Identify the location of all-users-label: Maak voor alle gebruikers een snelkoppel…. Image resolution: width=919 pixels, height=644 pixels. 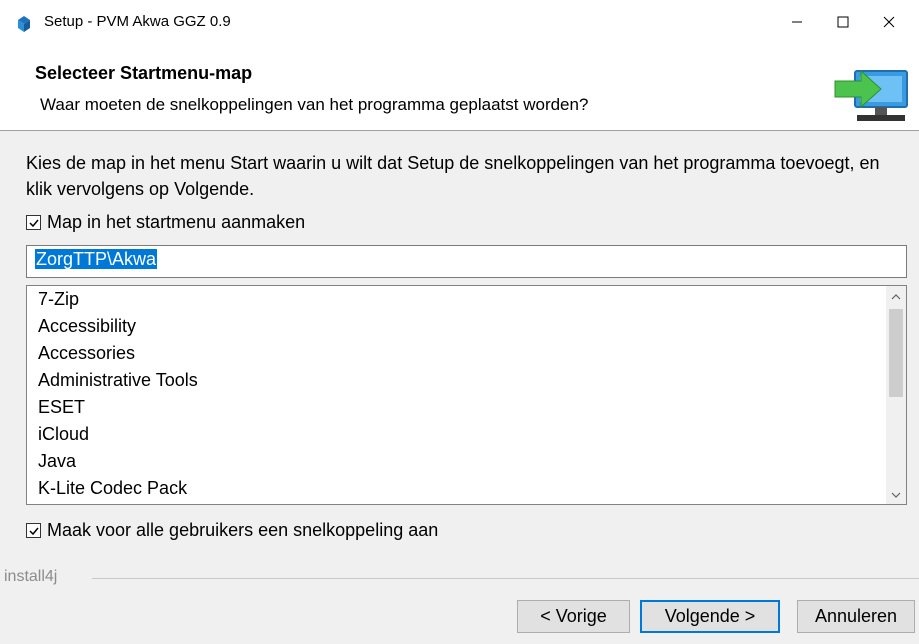
(243, 530).